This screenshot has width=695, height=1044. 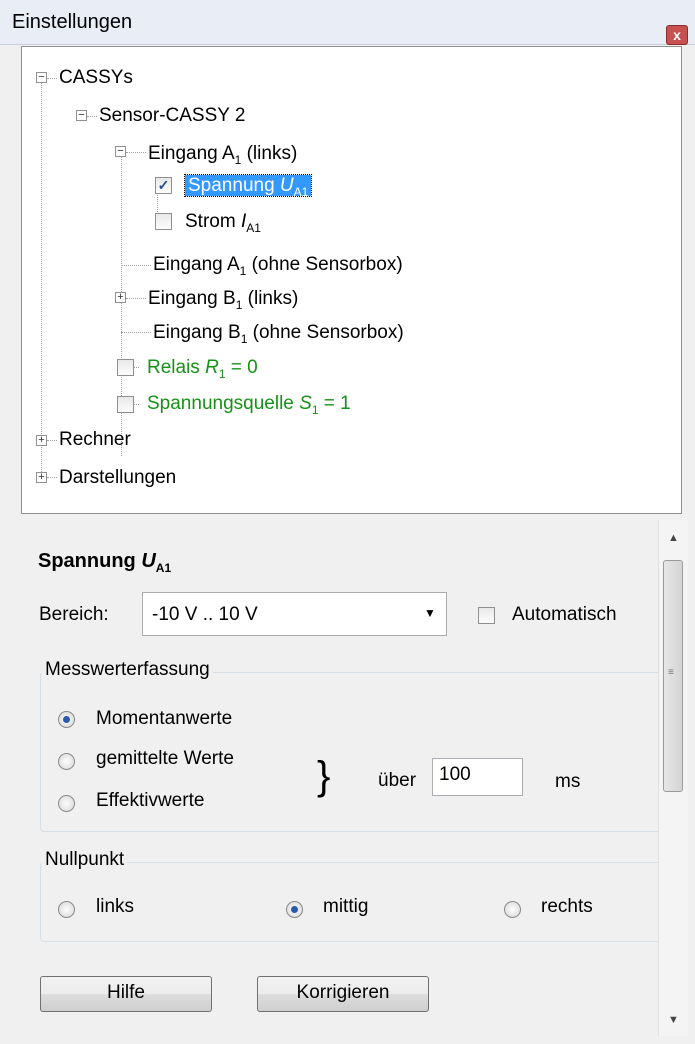 What do you see at coordinates (125, 367) in the screenshot?
I see `checkbox-relais` at bounding box center [125, 367].